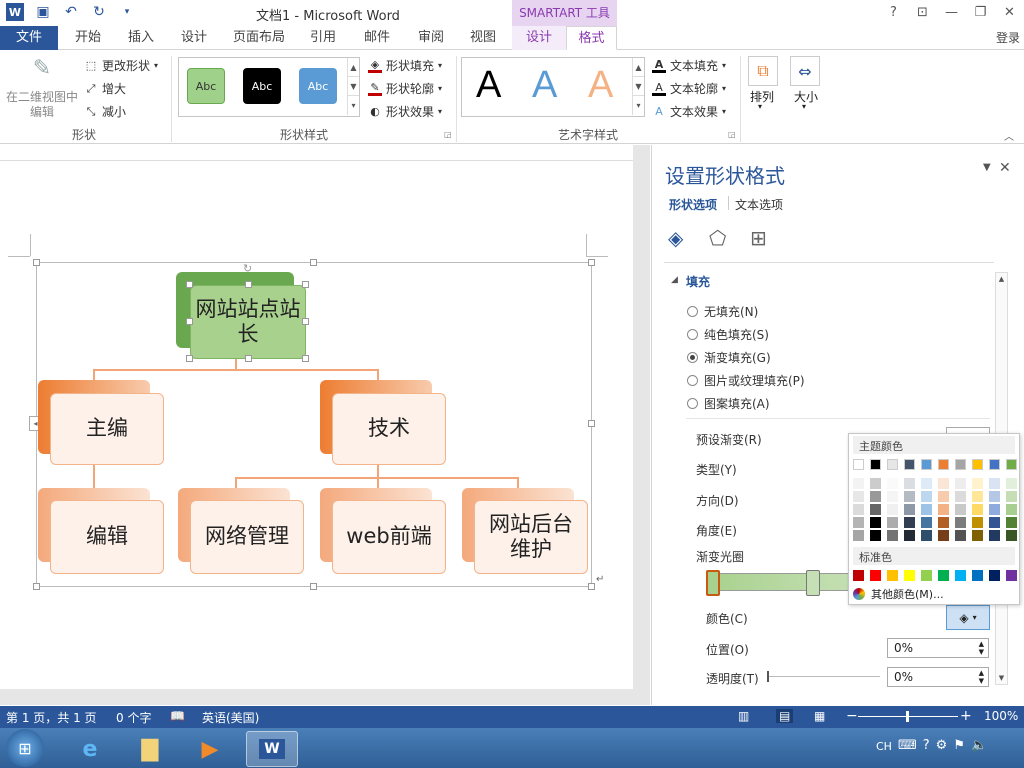 The width and height of the screenshot is (1024, 768). What do you see at coordinates (951, 12) in the screenshot?
I see `minimize-icon: —` at bounding box center [951, 12].